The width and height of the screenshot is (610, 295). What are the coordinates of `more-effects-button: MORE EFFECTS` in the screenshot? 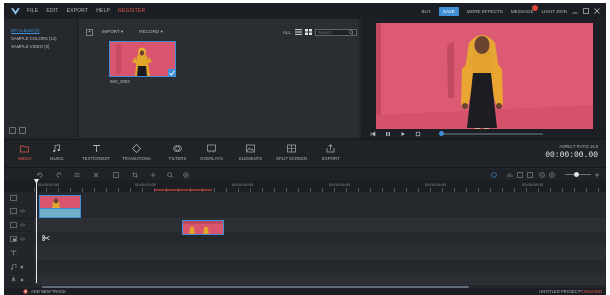 It's located at (485, 11).